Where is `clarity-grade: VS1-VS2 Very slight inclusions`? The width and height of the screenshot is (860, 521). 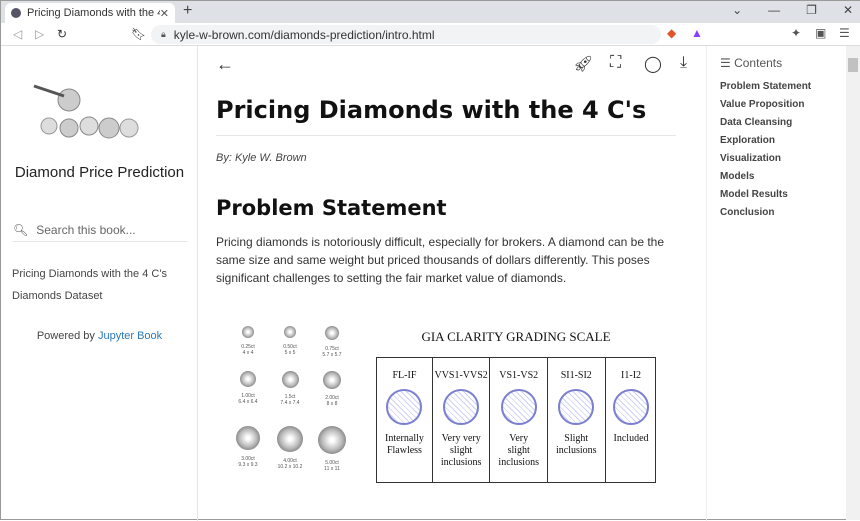
clarity-grade: VS1-VS2 Very slight inclusions is located at coordinates (519, 420).